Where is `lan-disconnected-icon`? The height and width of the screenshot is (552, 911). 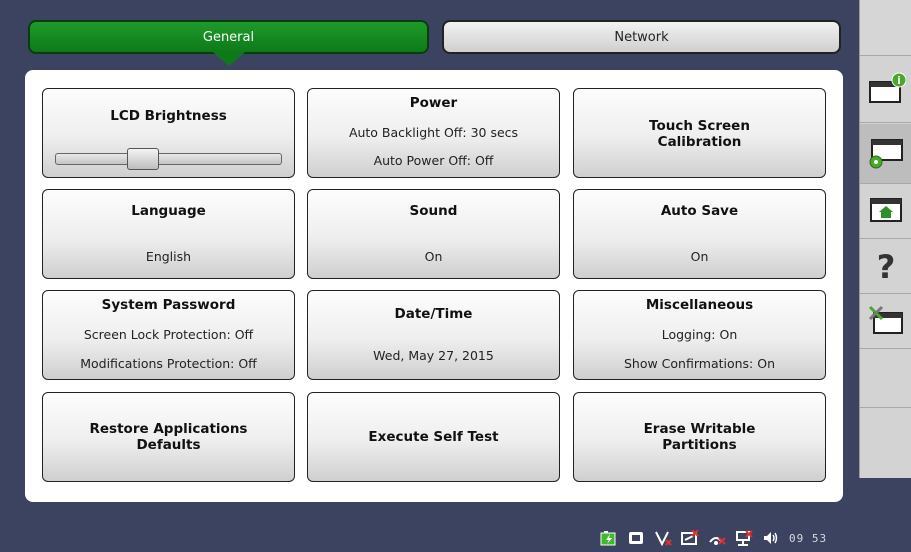 lan-disconnected-icon is located at coordinates (744, 538).